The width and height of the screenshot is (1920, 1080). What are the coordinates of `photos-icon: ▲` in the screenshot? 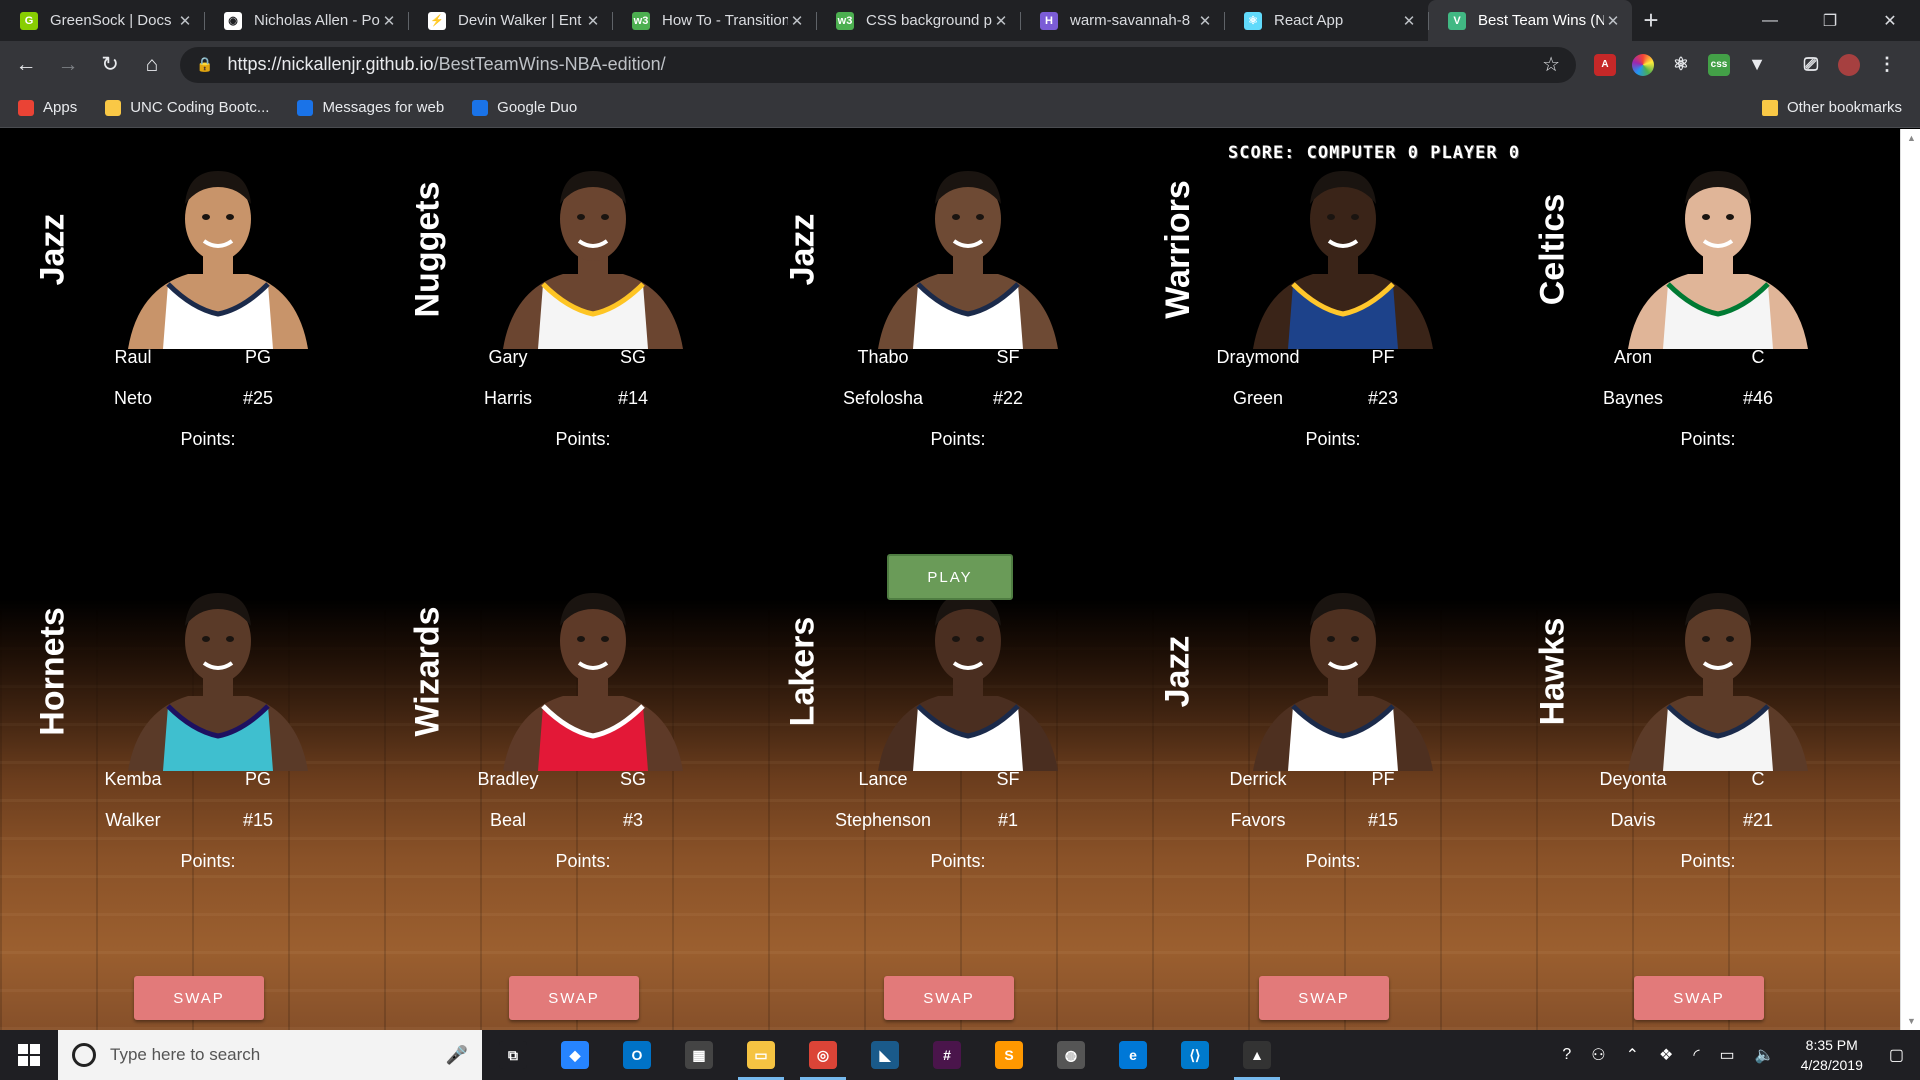 It's located at (1257, 1055).